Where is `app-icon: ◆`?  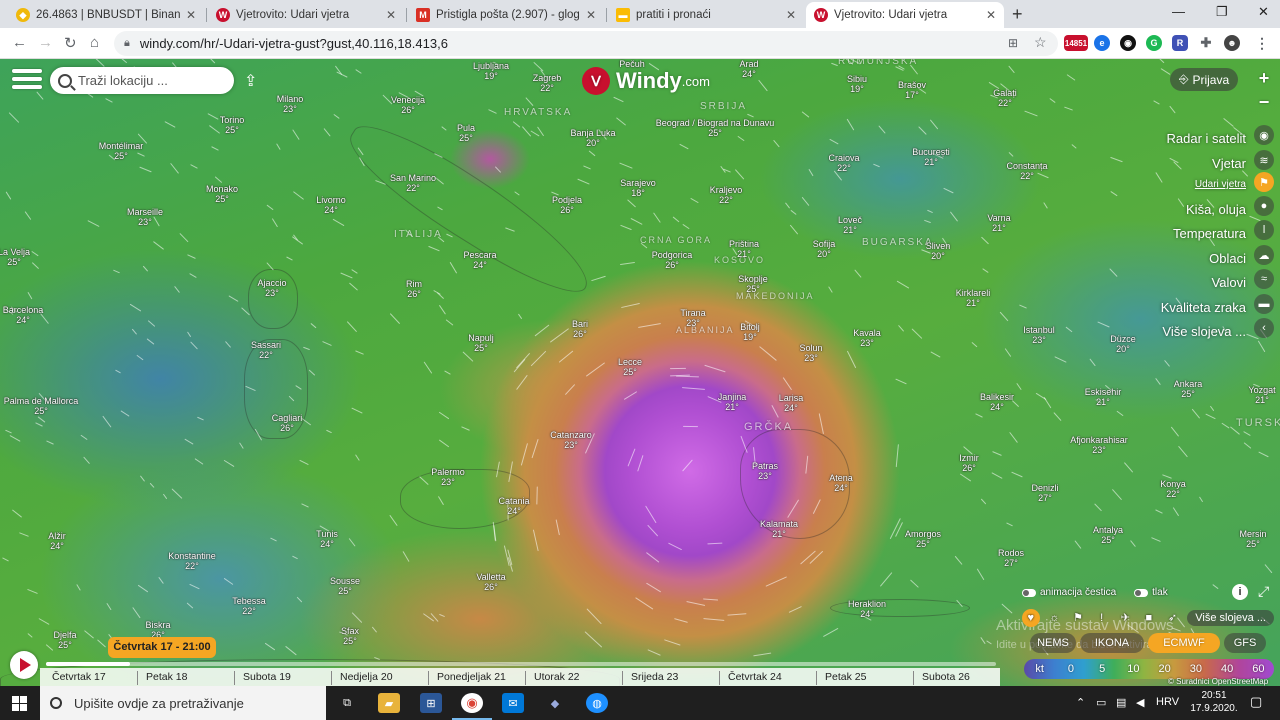 app-icon: ◆ is located at coordinates (555, 703).